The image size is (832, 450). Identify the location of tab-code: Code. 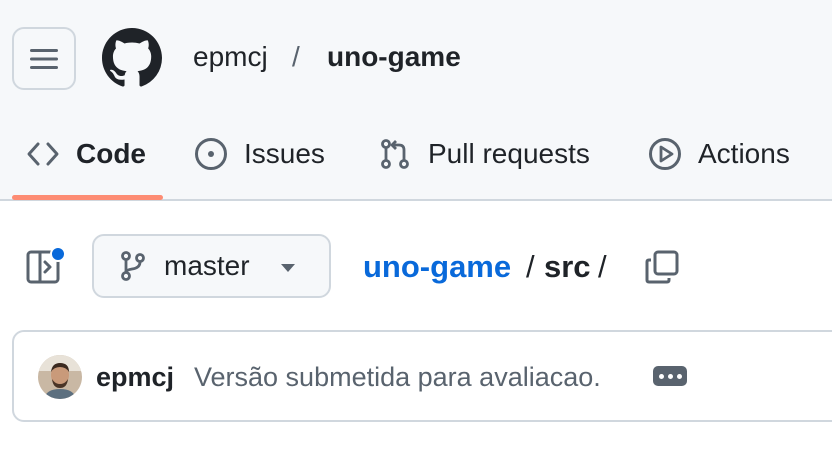
(86, 154).